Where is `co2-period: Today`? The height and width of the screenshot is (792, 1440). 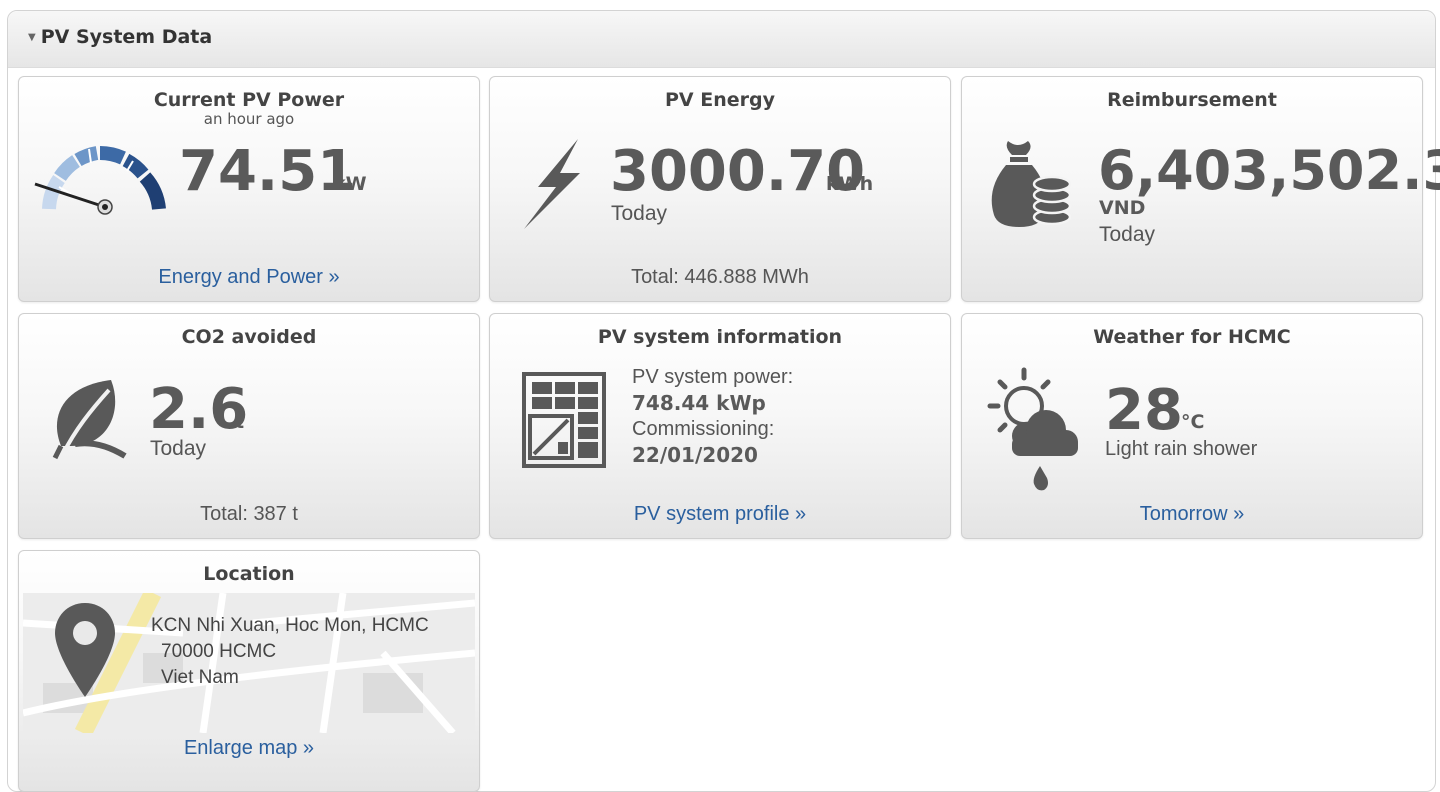 co2-period: Today is located at coordinates (178, 448).